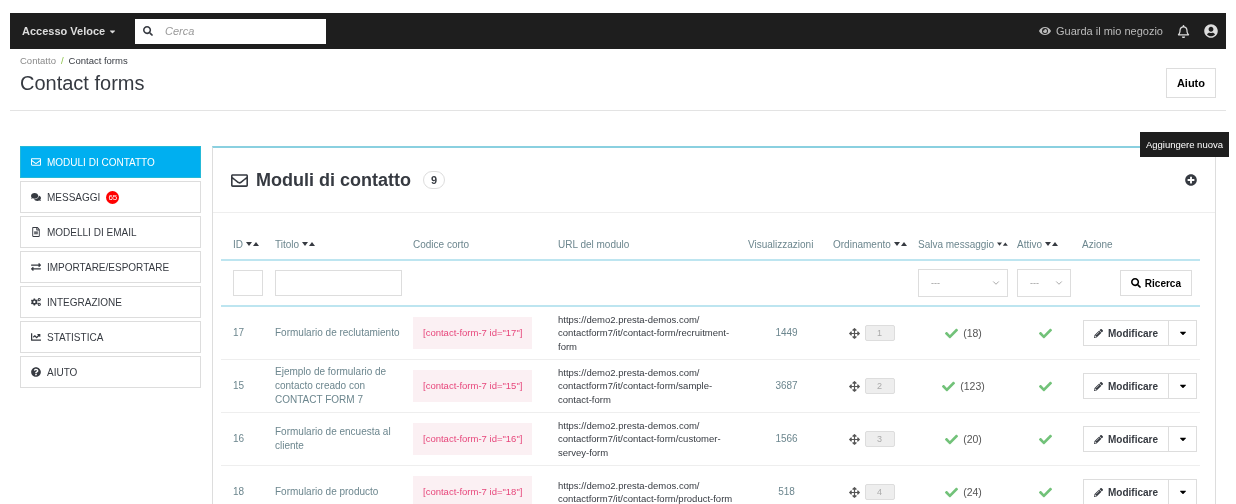 This screenshot has height=504, width=1236. Describe the element at coordinates (786, 439) in the screenshot. I see `table-cell: 1566` at that location.